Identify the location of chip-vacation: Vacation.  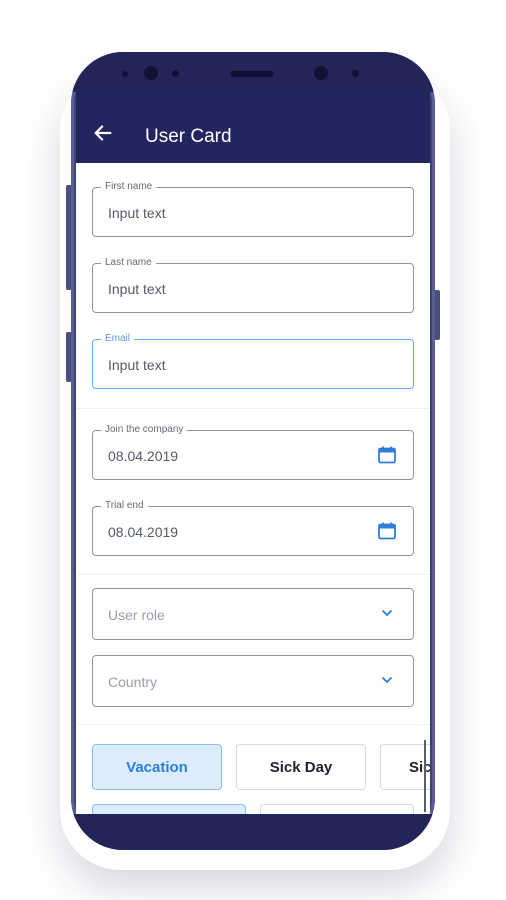
(157, 767).